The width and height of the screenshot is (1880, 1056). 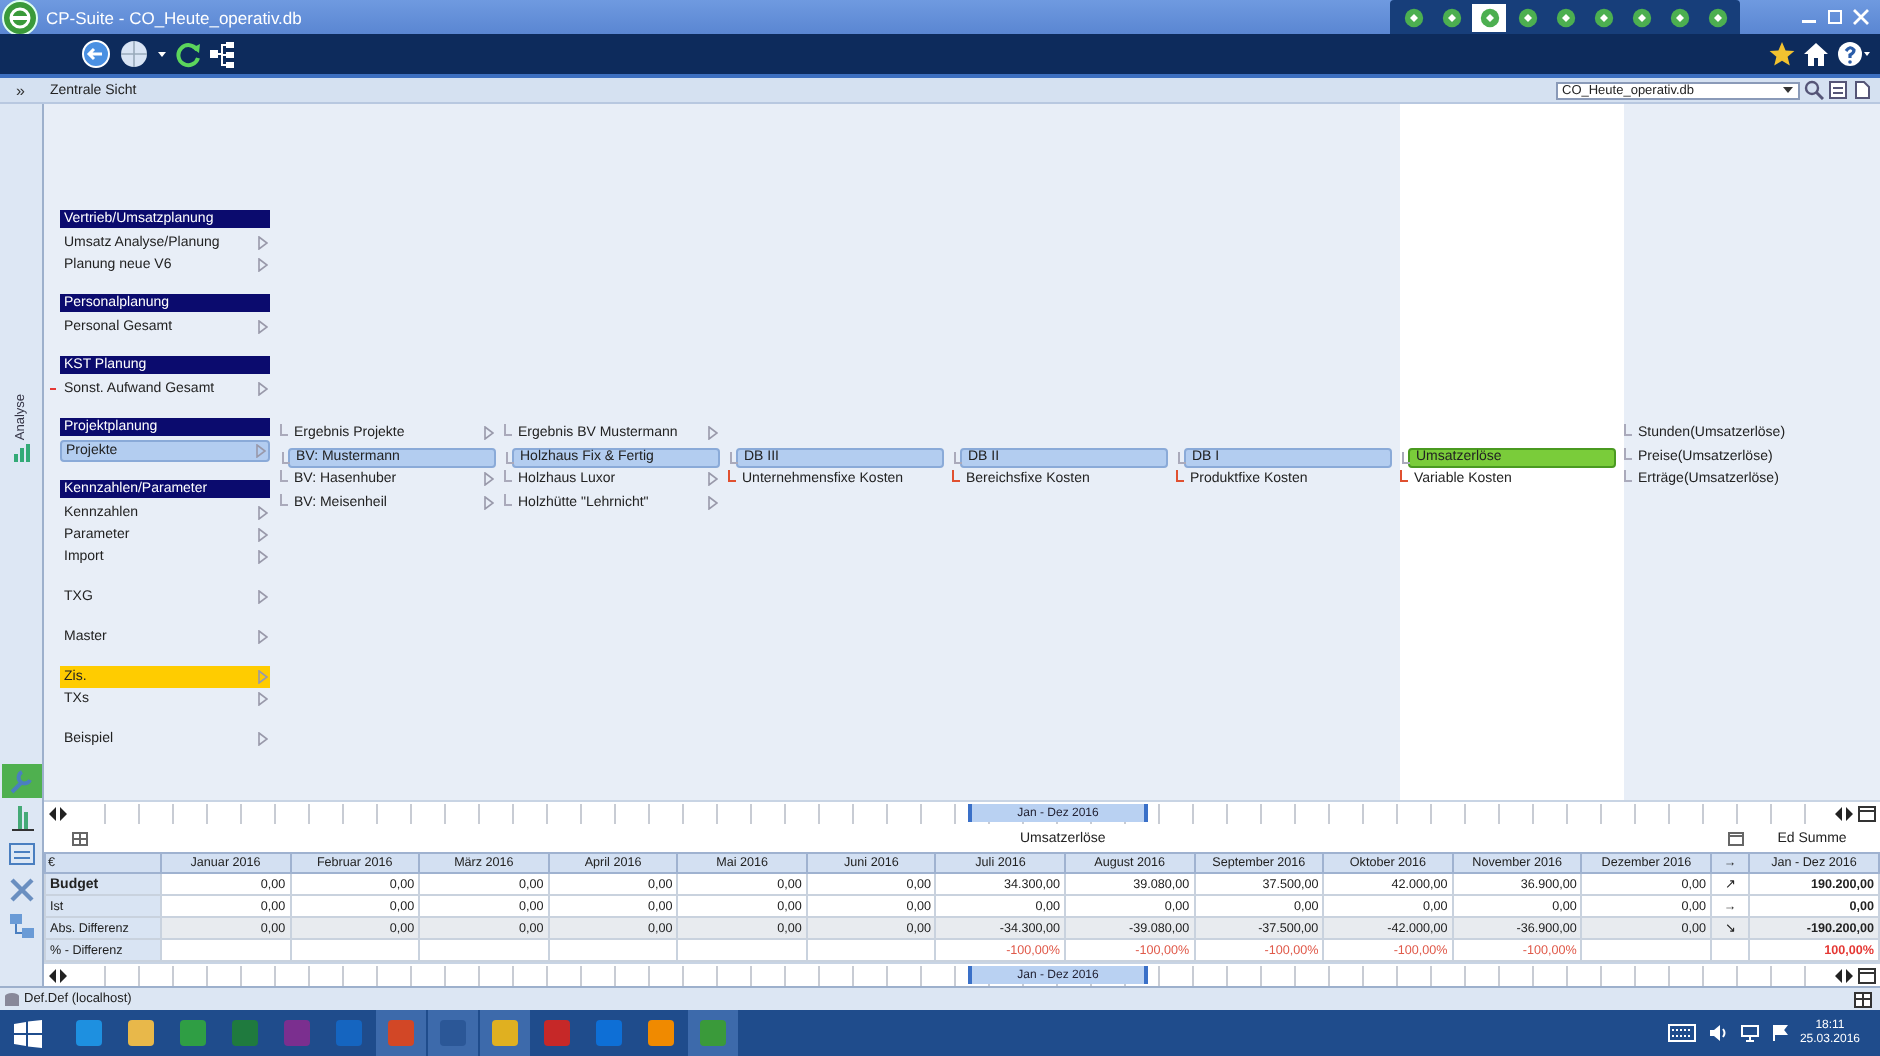 I want to click on tree-icon, so click(x=222, y=54).